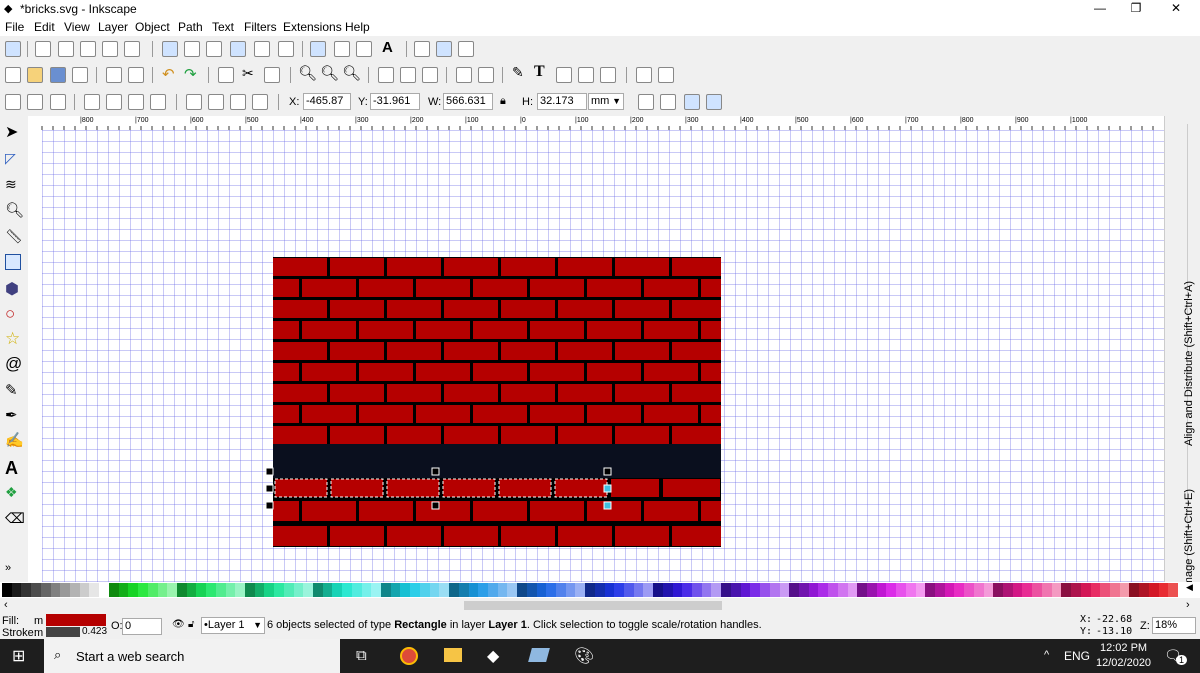 The width and height of the screenshot is (1200, 673). Describe the element at coordinates (113, 27) in the screenshot. I see `menu-layer: Layer` at that location.